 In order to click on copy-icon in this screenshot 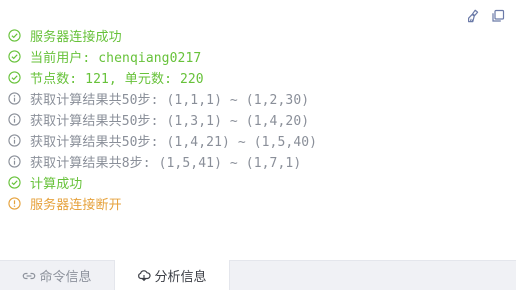, I will do `click(498, 15)`.